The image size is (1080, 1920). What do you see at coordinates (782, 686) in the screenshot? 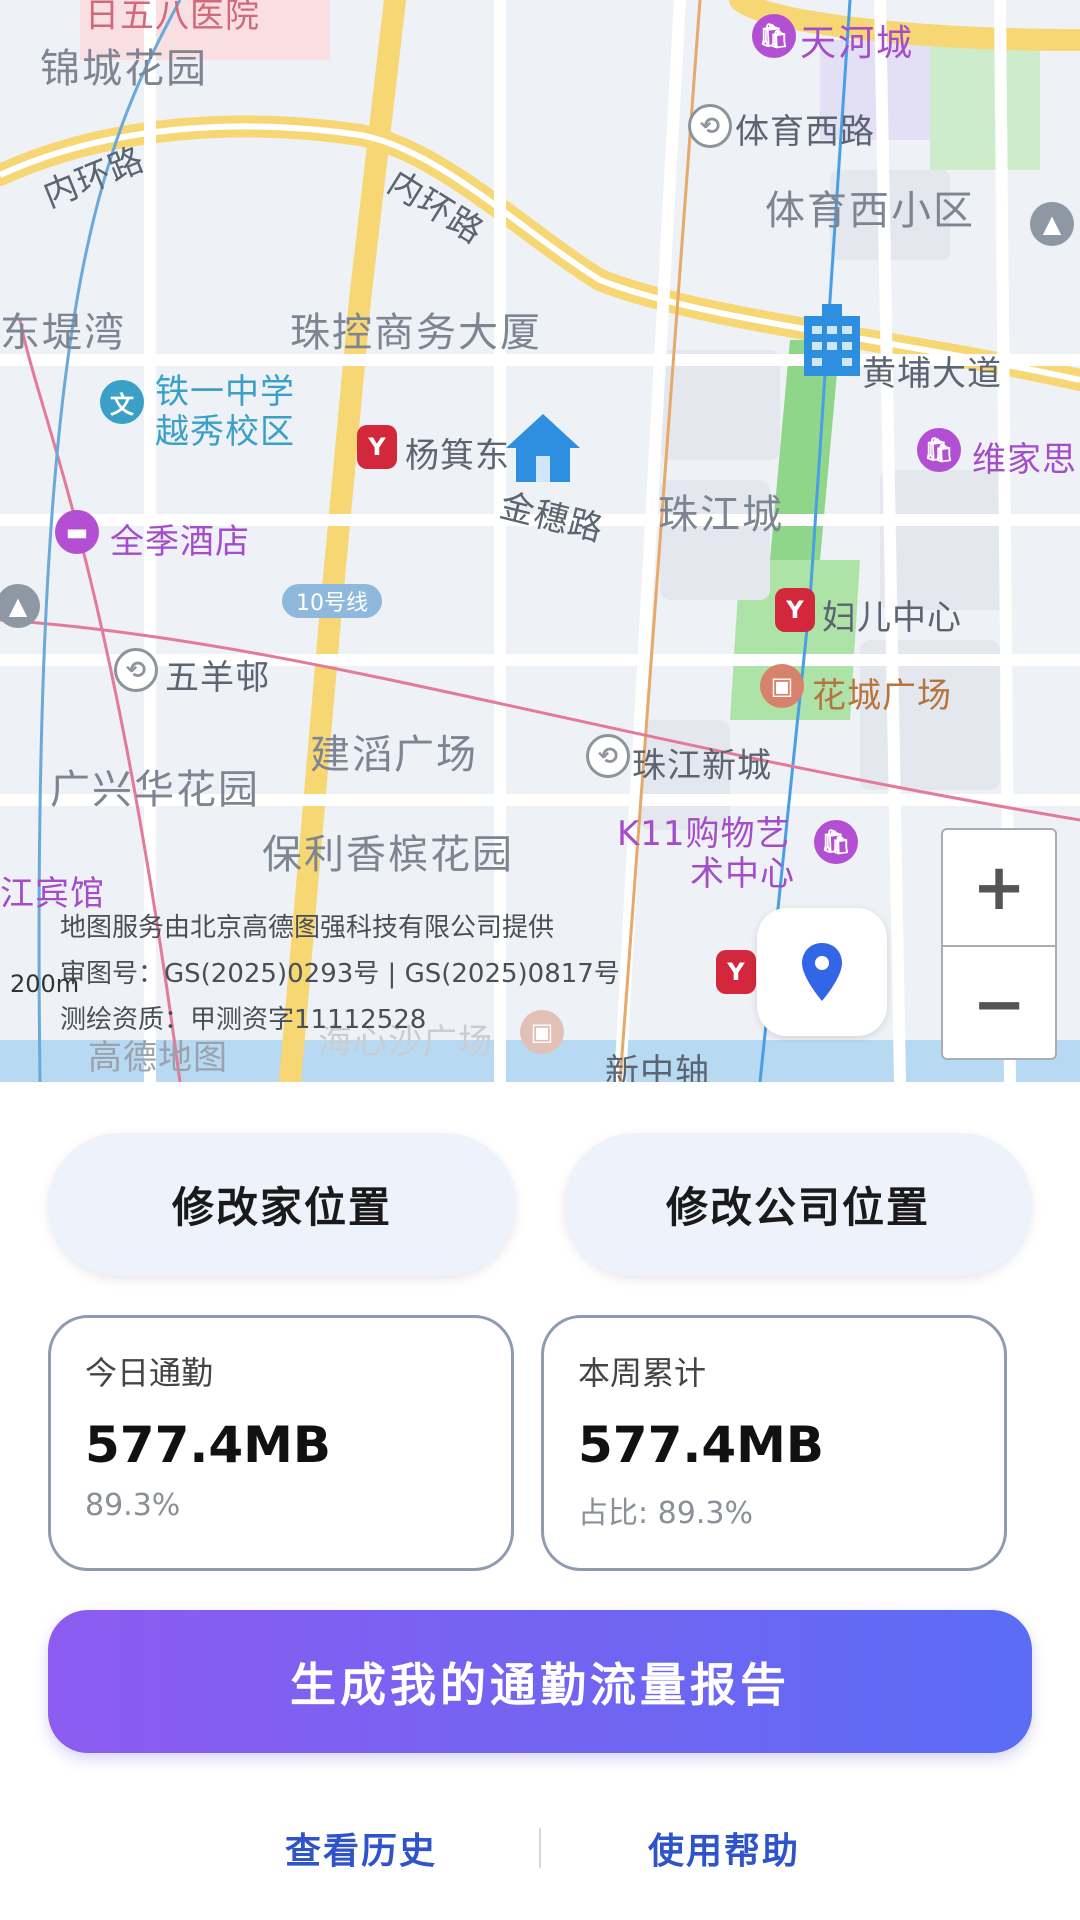
I see `landmark-icon: ▣` at bounding box center [782, 686].